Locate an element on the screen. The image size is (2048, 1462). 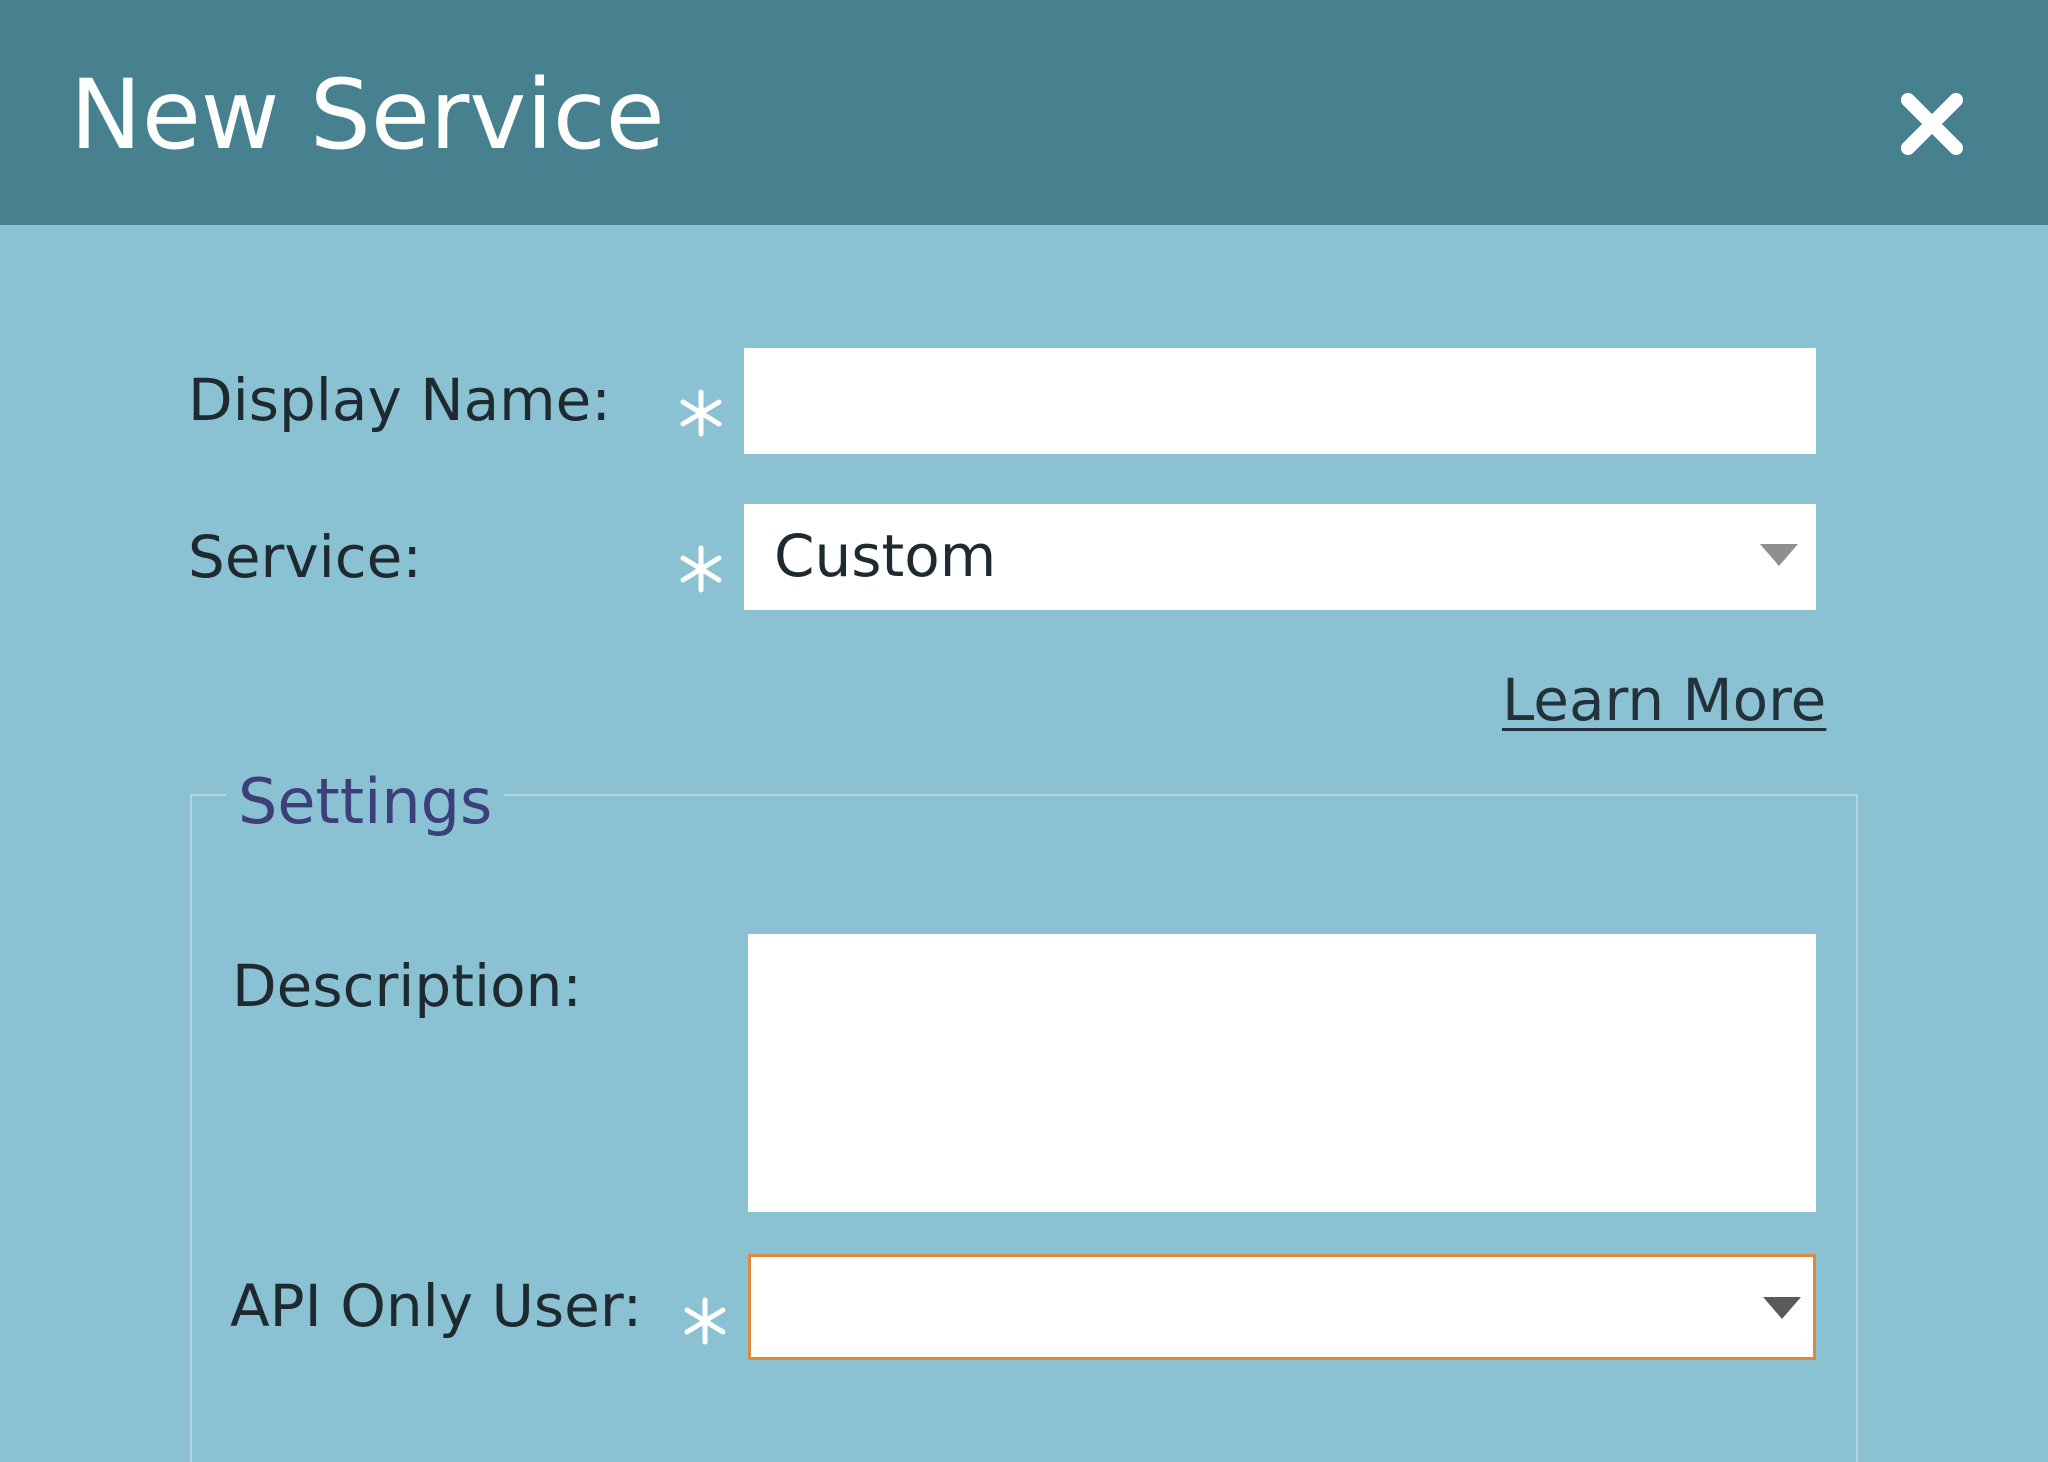
service-select: Custom is located at coordinates (1280, 557).